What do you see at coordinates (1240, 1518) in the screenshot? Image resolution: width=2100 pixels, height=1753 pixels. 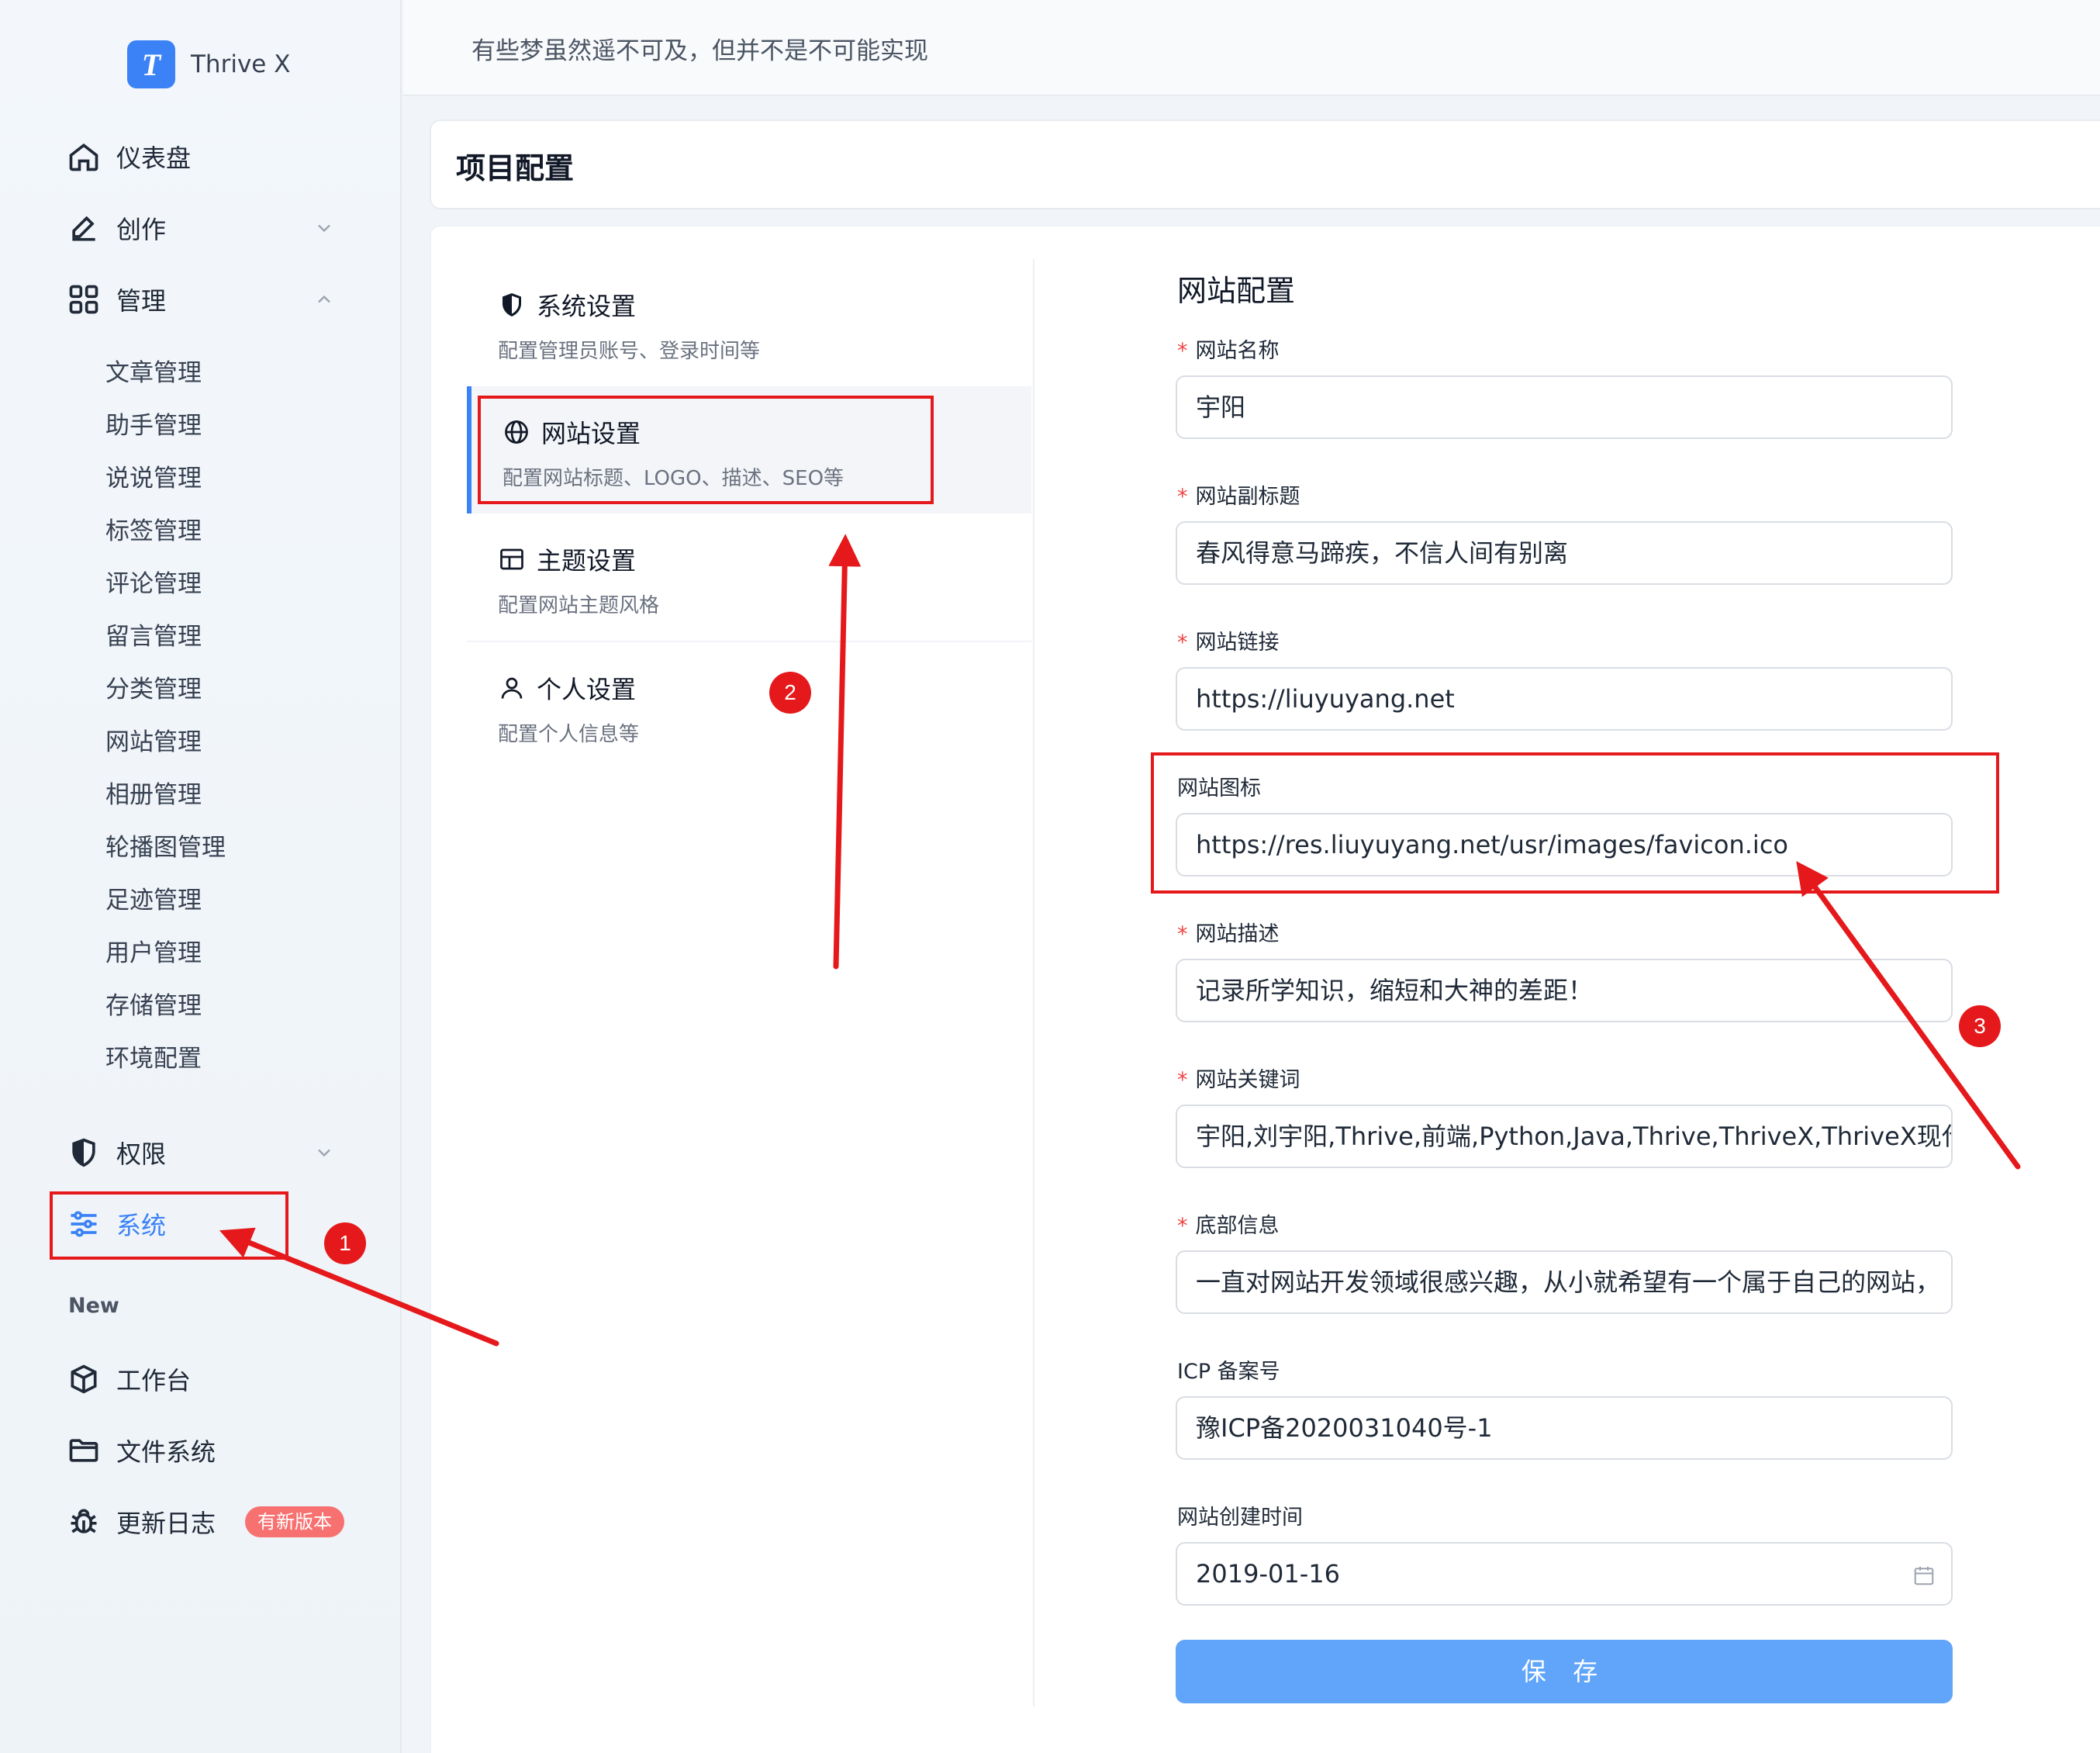 I see `field-label-created-date: 网站创建时间` at bounding box center [1240, 1518].